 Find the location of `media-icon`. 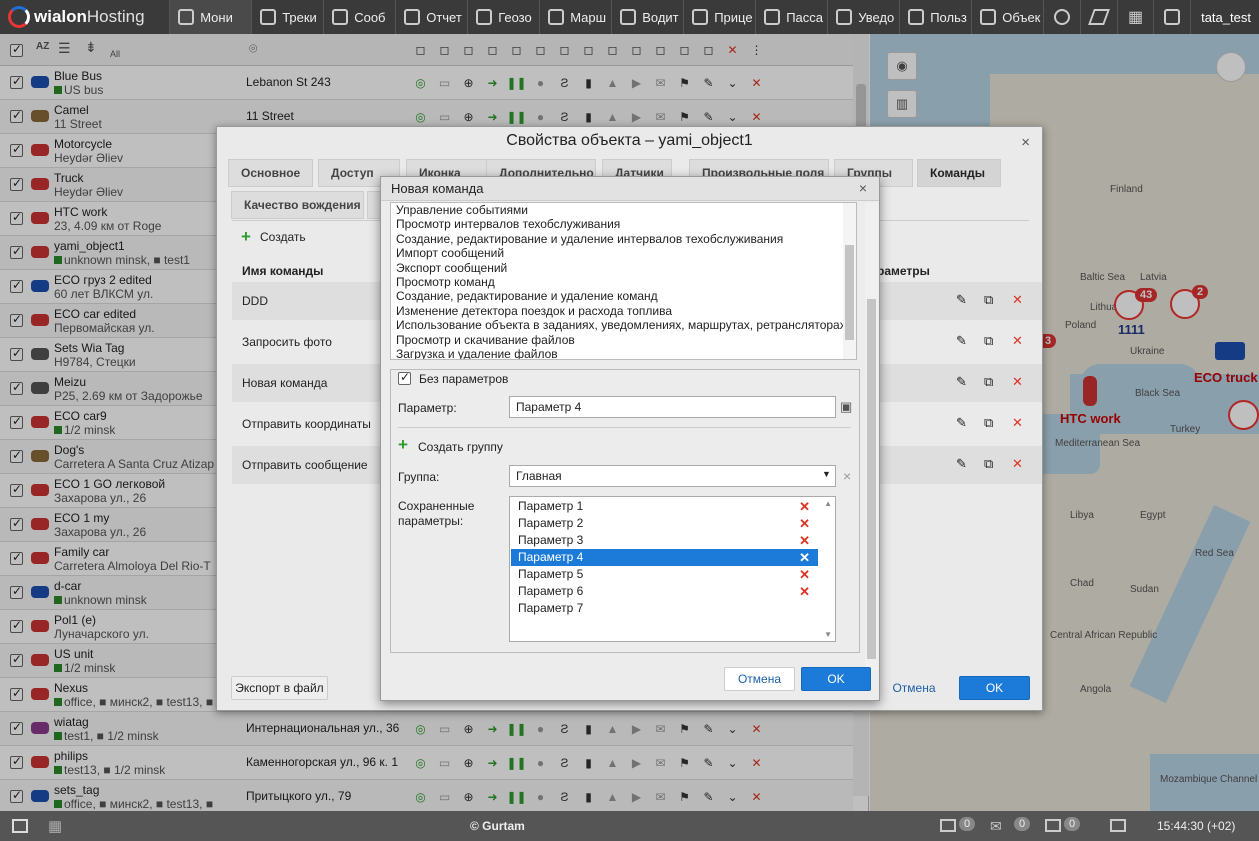

media-icon is located at coordinates (1053, 825).